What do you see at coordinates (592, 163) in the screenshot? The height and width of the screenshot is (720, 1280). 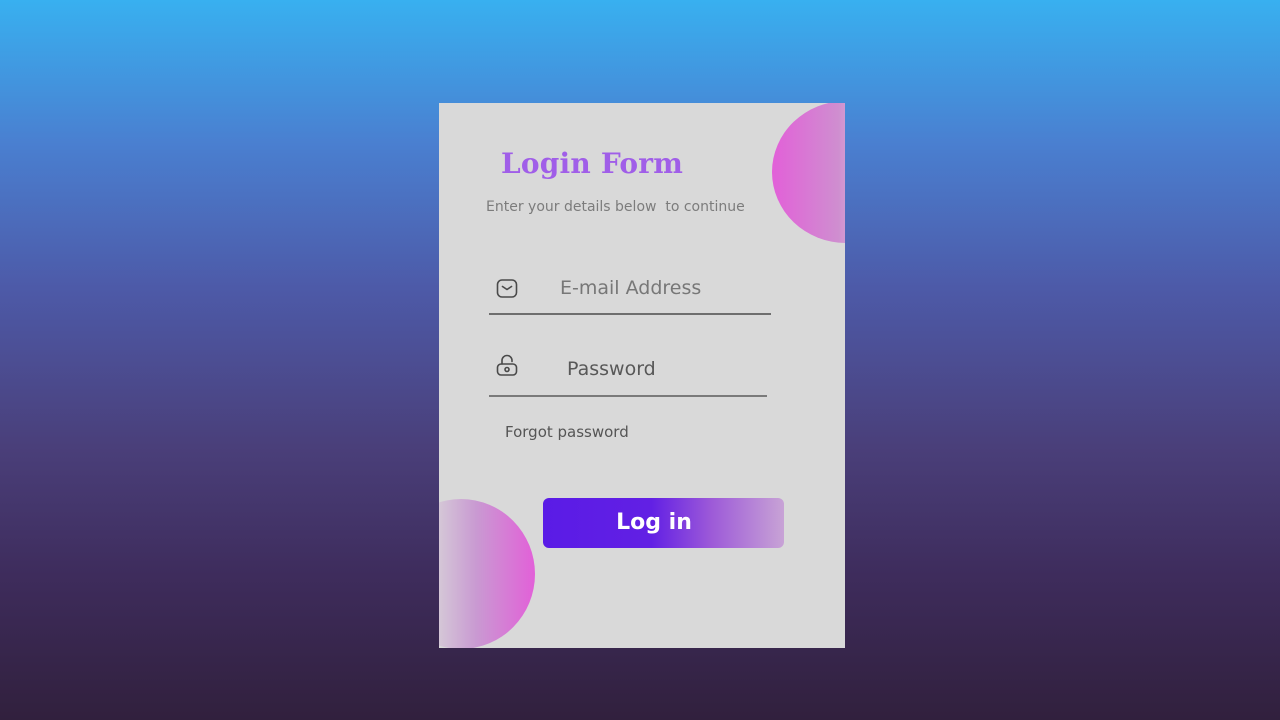 I see `form-title: Login Form` at bounding box center [592, 163].